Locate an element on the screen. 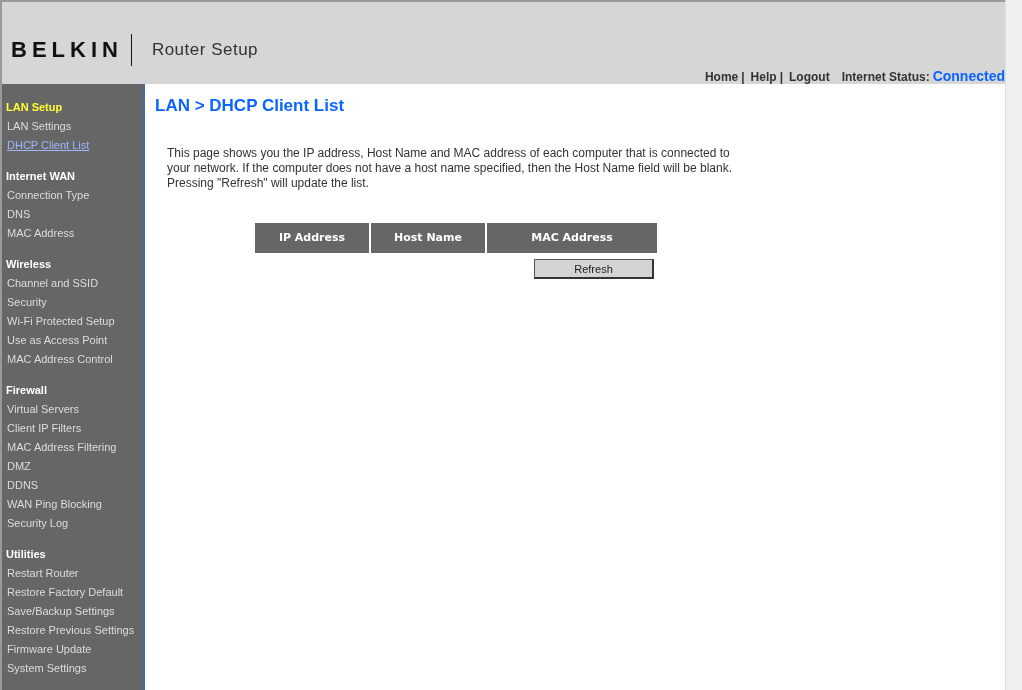  sidebar-item: Use as Access Point is located at coordinates (55, 340).